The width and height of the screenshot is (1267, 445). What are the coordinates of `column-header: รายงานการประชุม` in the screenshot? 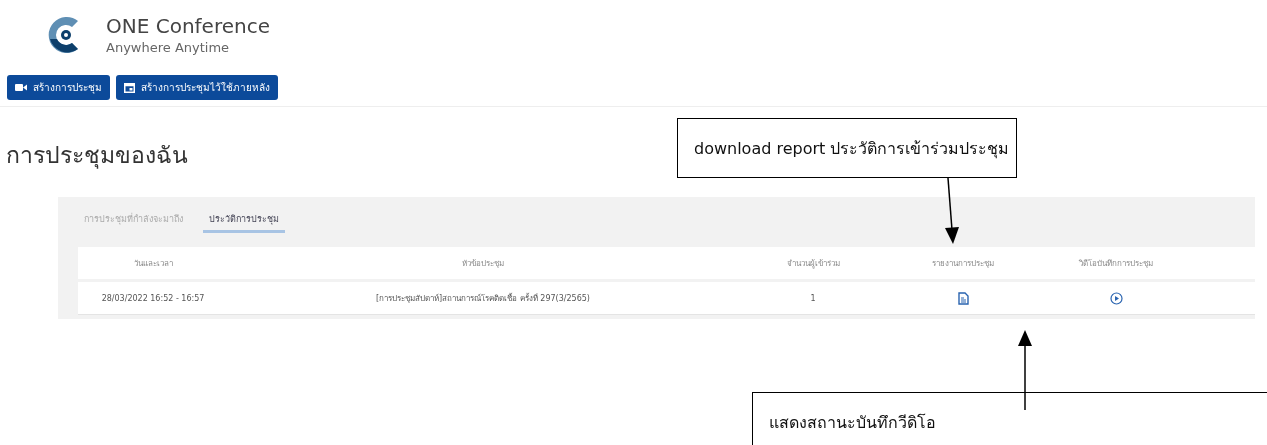 It's located at (963, 263).